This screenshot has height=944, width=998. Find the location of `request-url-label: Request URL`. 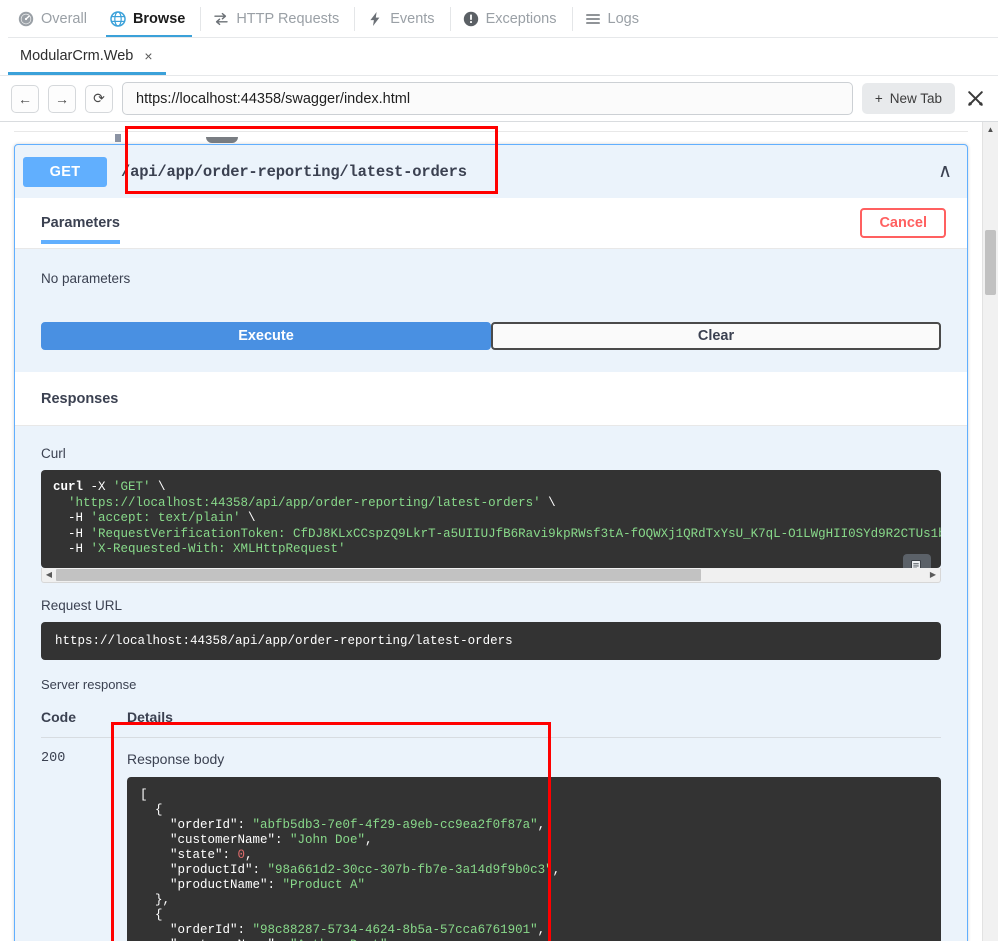

request-url-label: Request URL is located at coordinates (82, 605).